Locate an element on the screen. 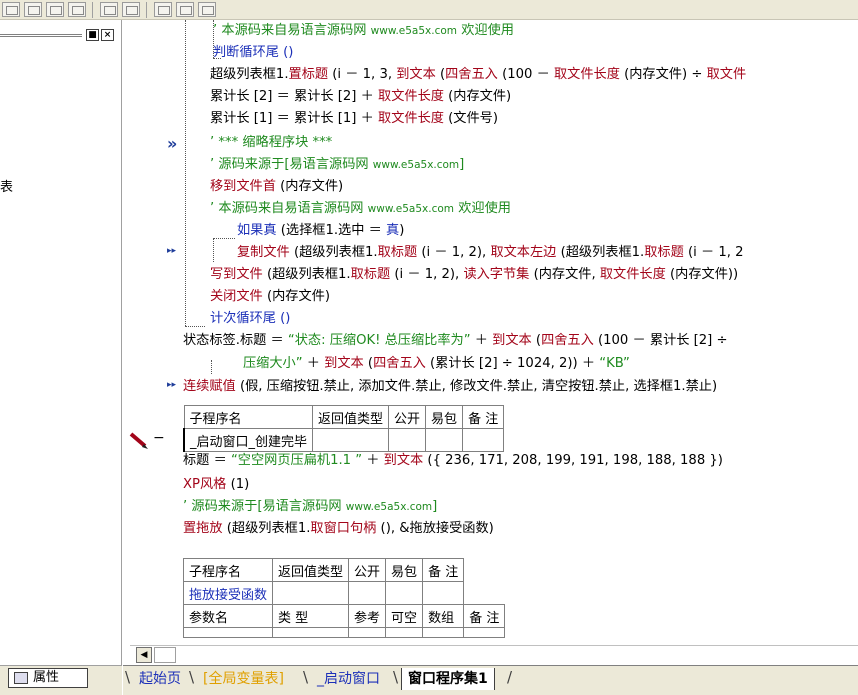 Image resolution: width=858 pixels, height=695 pixels. parameter-header-row: 参数名类 型参考 可空 数组备 注 is located at coordinates (344, 616).